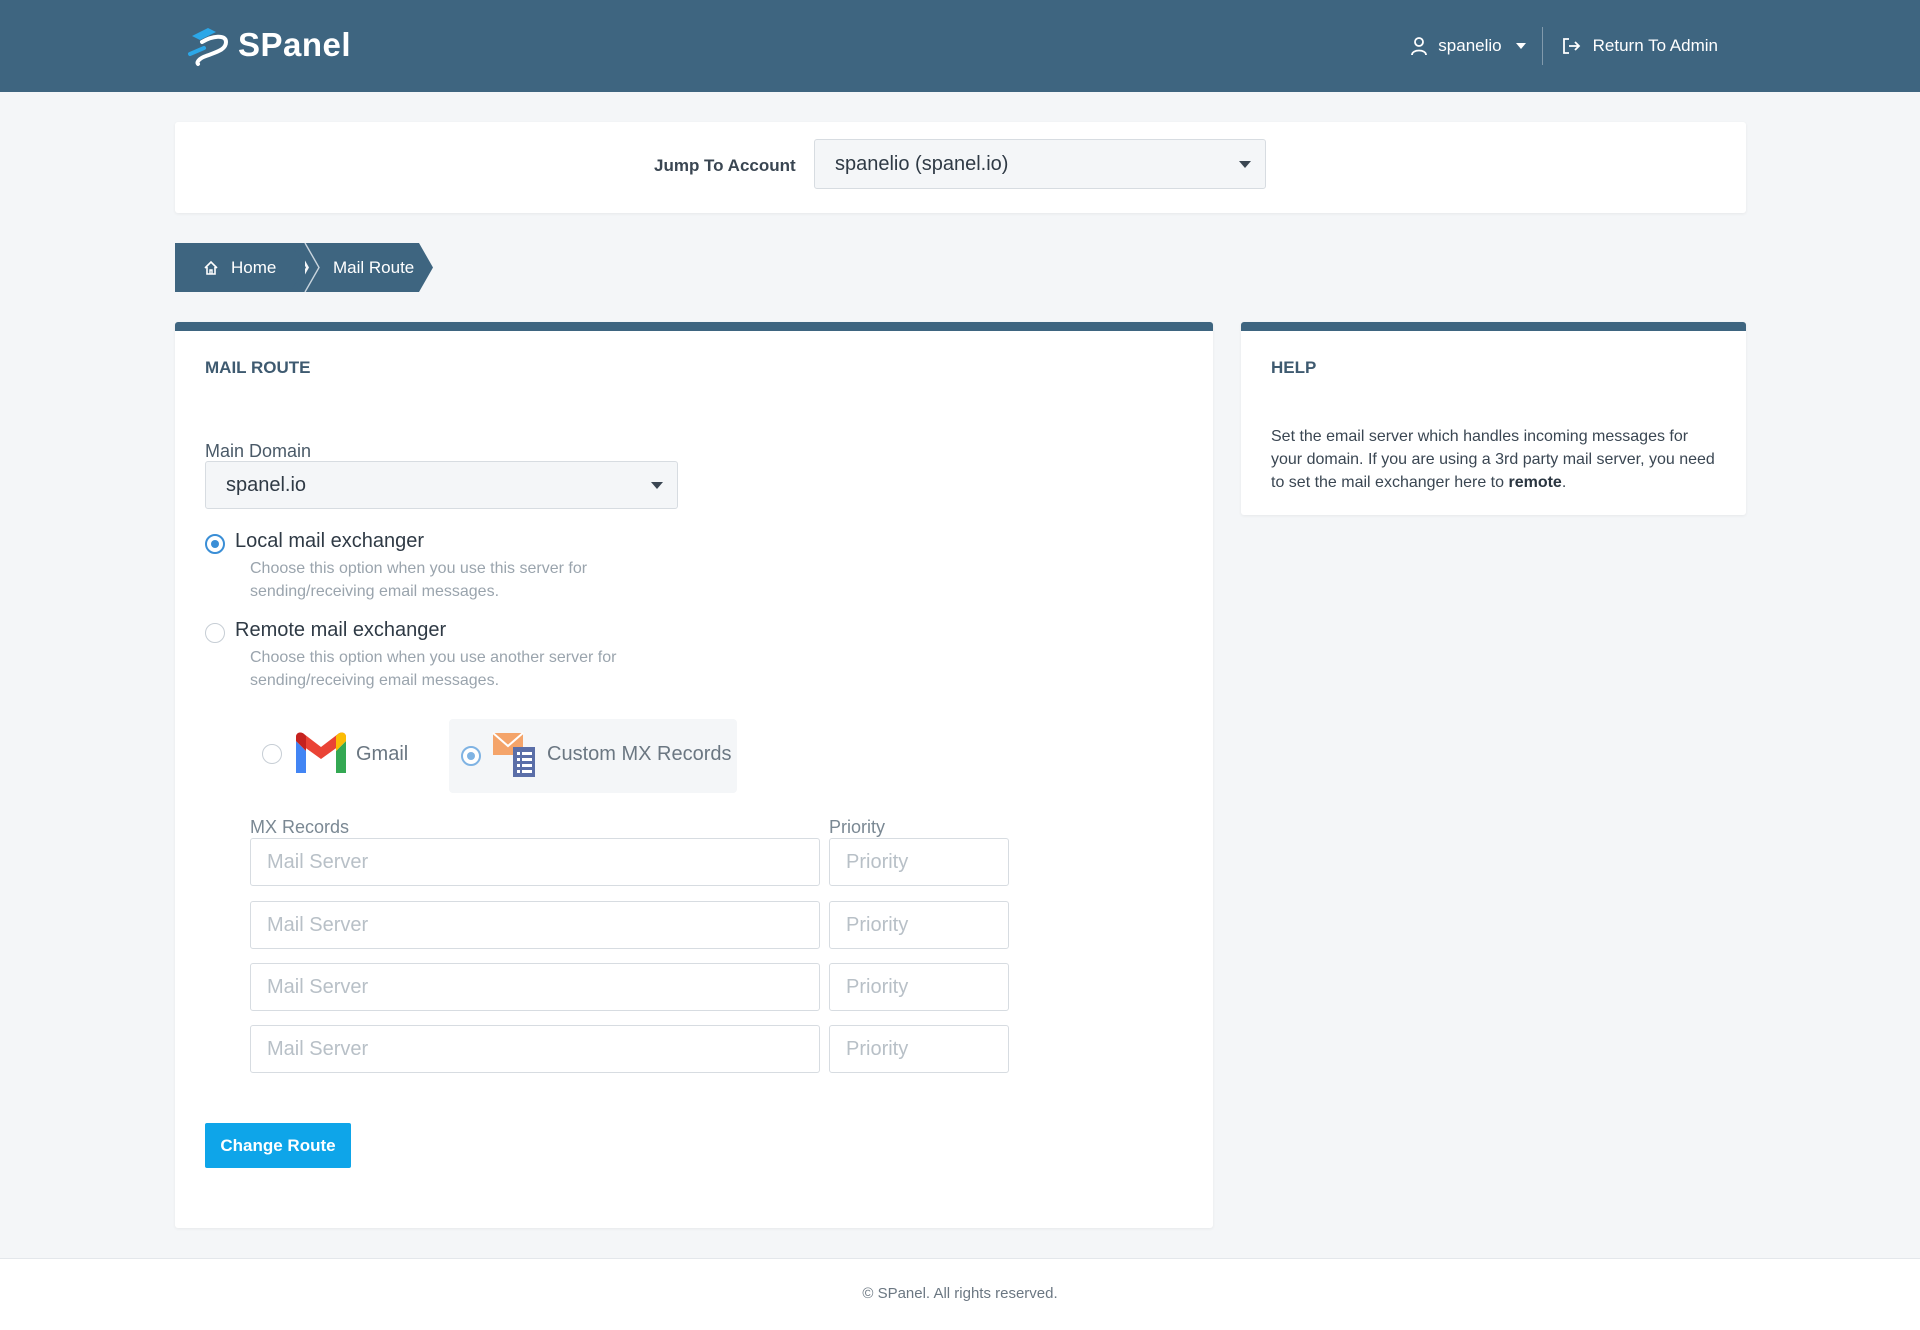 This screenshot has height=1330, width=1920. I want to click on change-route-button: Change Route, so click(278, 1145).